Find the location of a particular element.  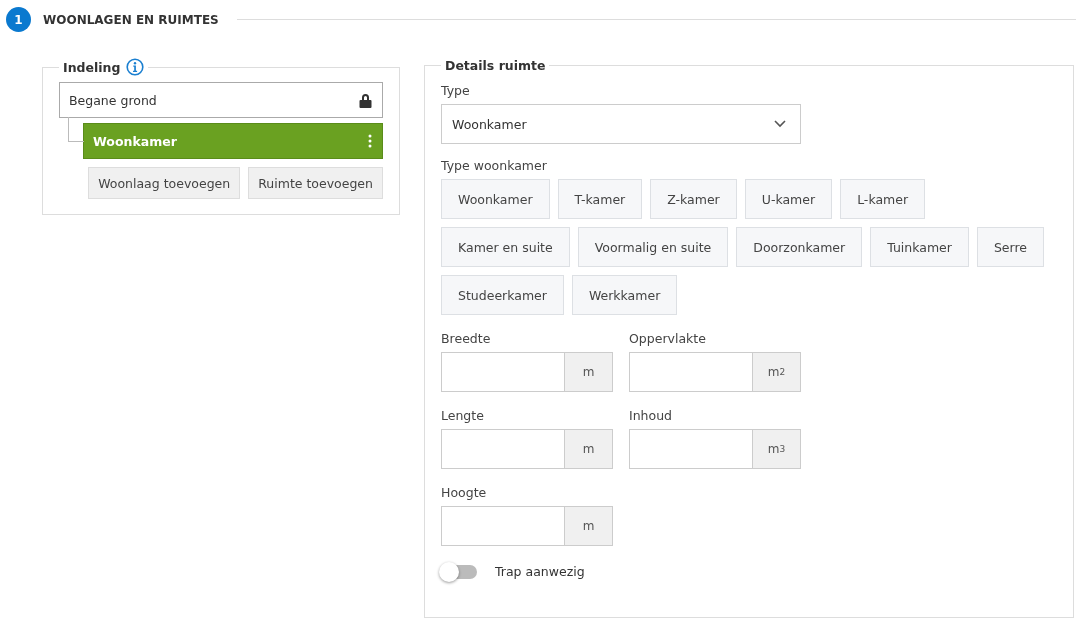

room-type-option: Voormalig en suite is located at coordinates (653, 247).